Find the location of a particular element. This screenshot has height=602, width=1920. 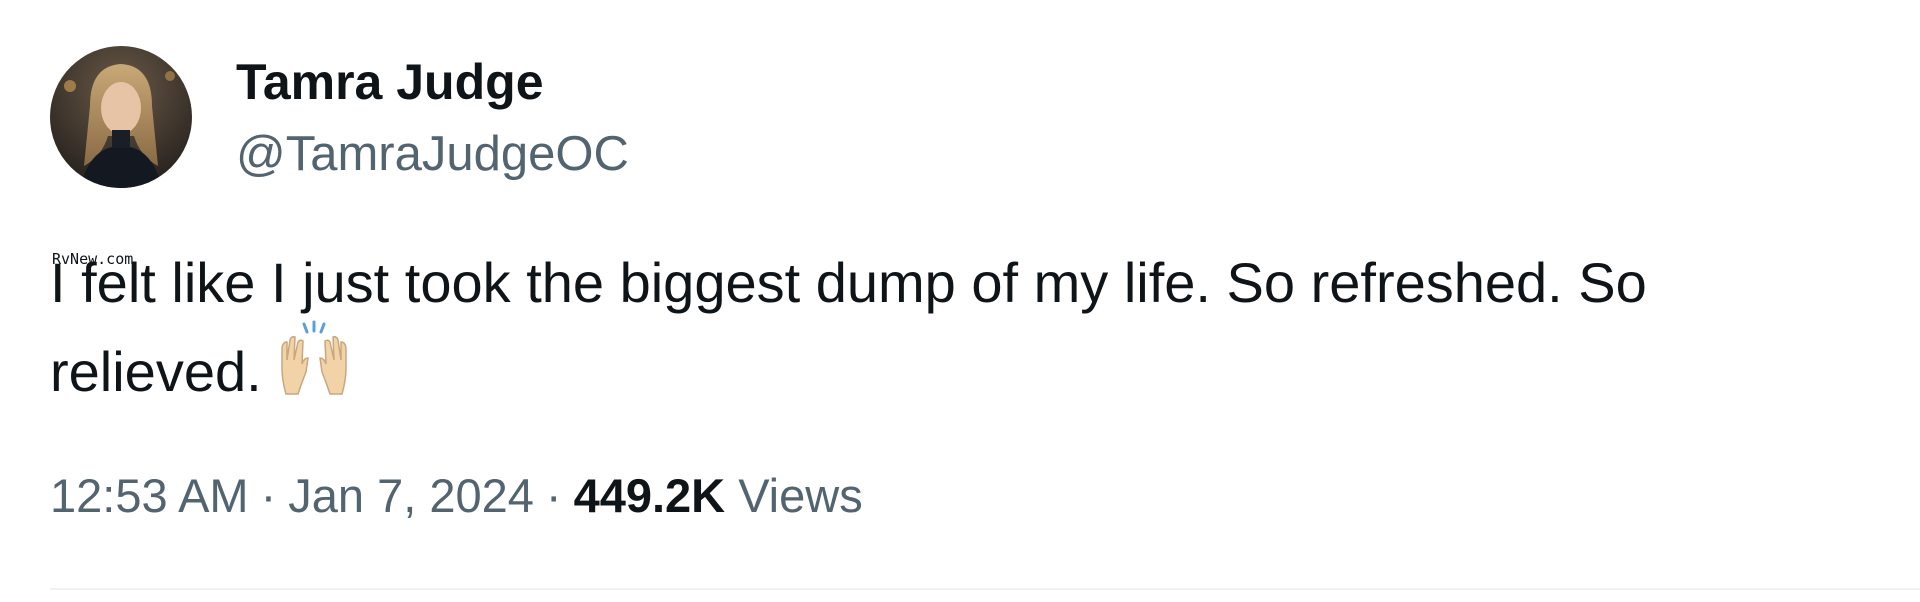

tweet-date: Jan 7, 2024 is located at coordinates (411, 495).